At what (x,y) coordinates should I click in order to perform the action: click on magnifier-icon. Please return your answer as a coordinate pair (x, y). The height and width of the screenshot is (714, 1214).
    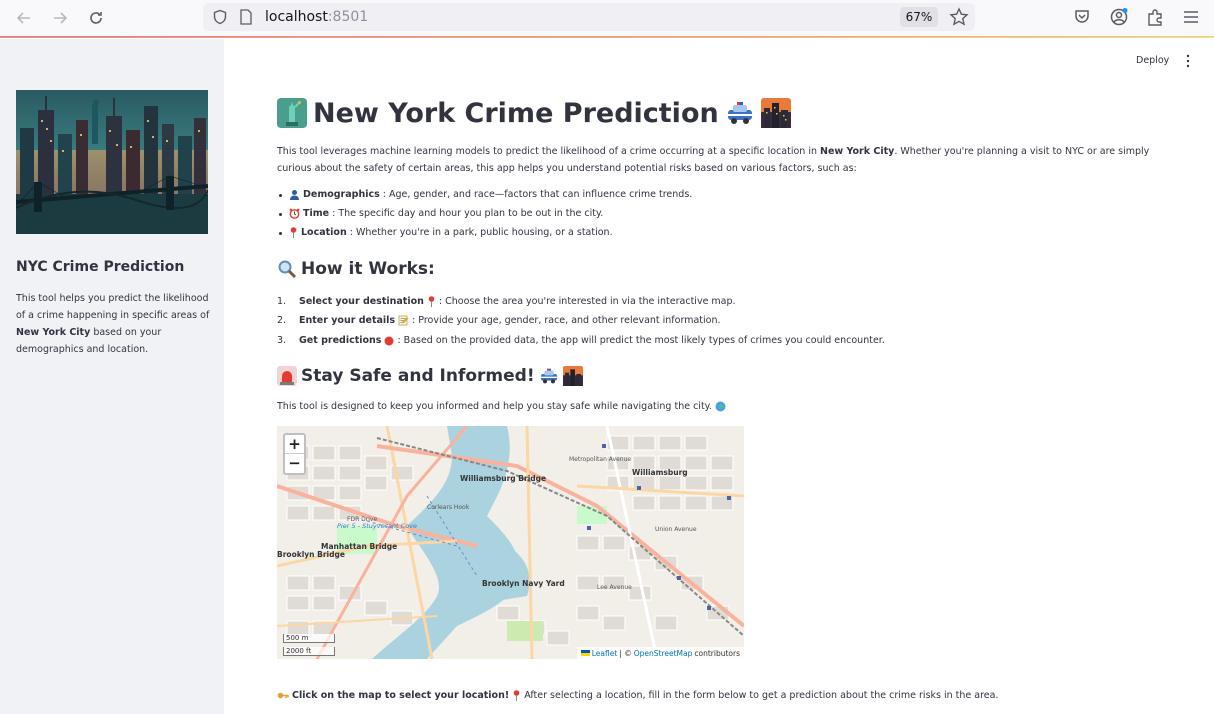
    Looking at the image, I should click on (287, 269).